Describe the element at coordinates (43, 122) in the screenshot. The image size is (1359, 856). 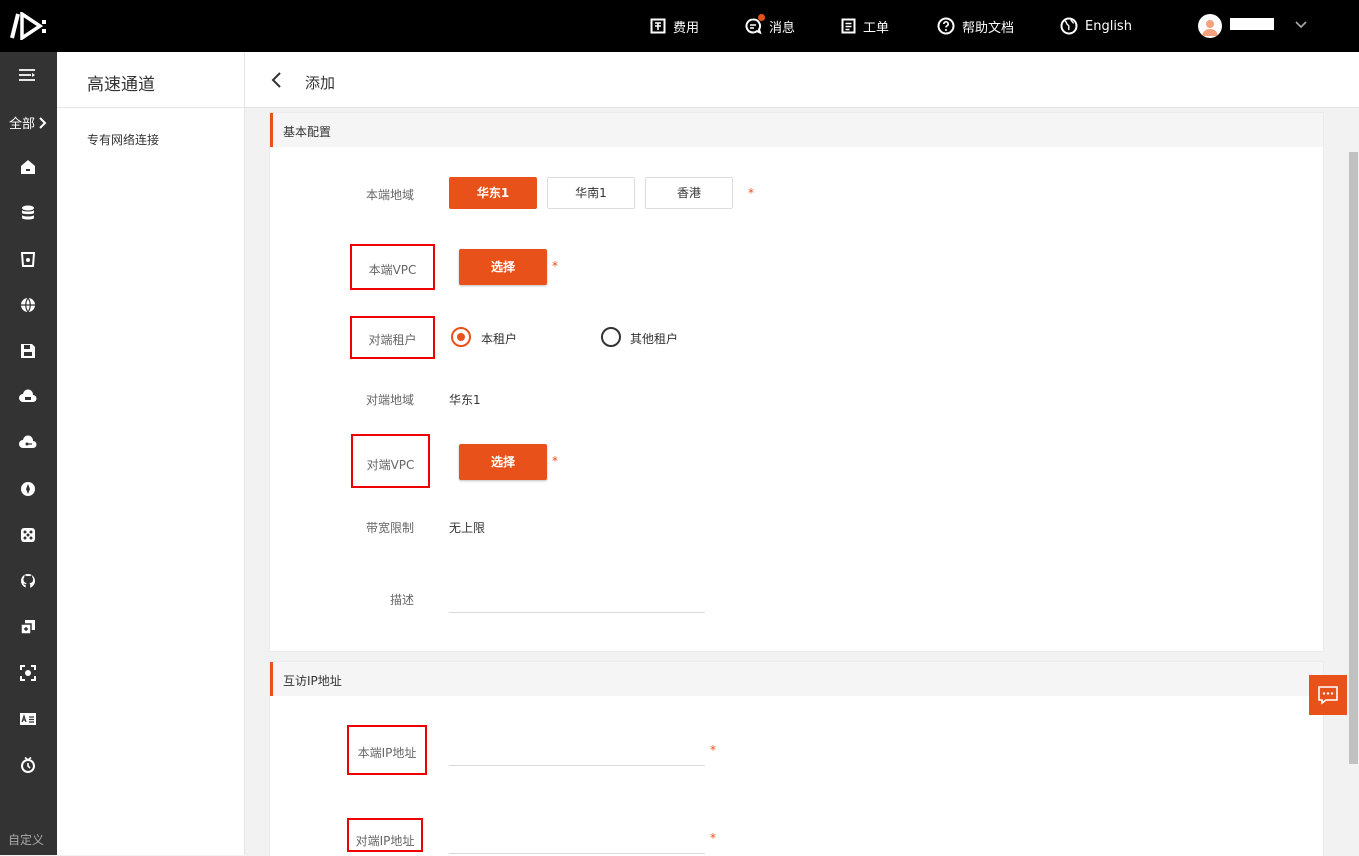
I see `chevron-right-icon` at that location.